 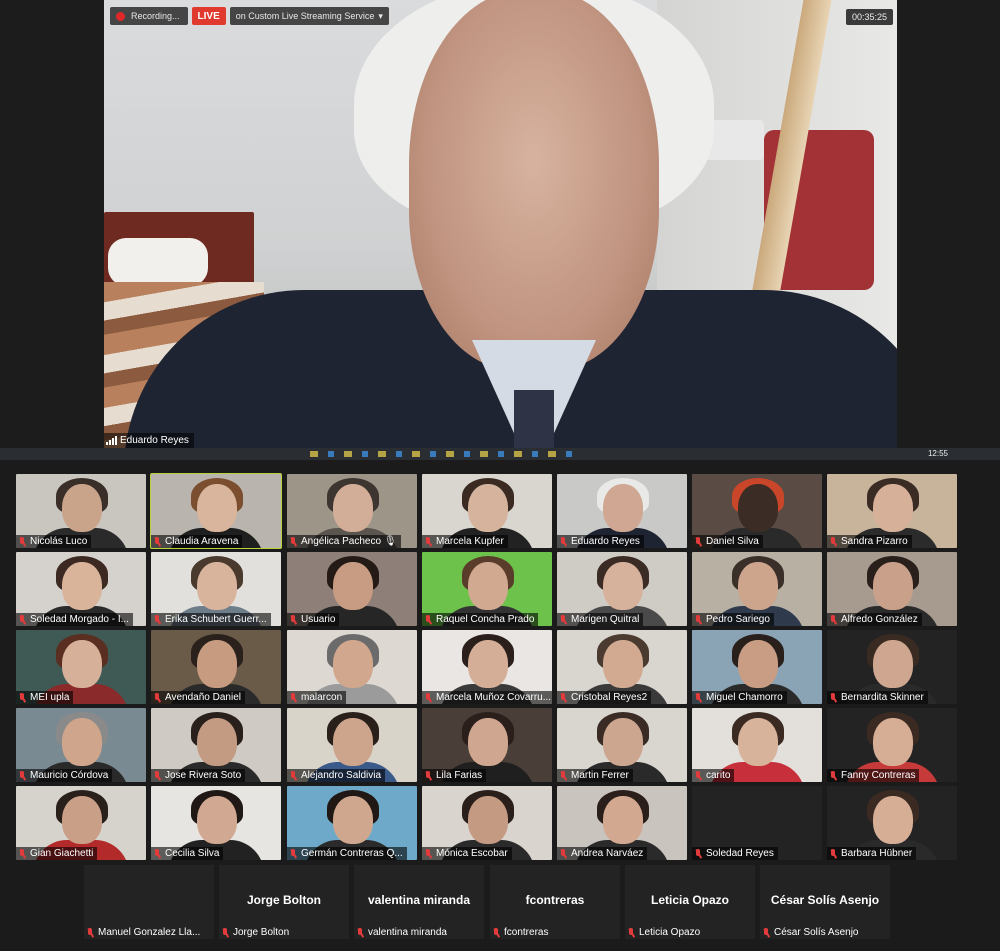 I want to click on participant-tile: malarcon, so click(x=352, y=667).